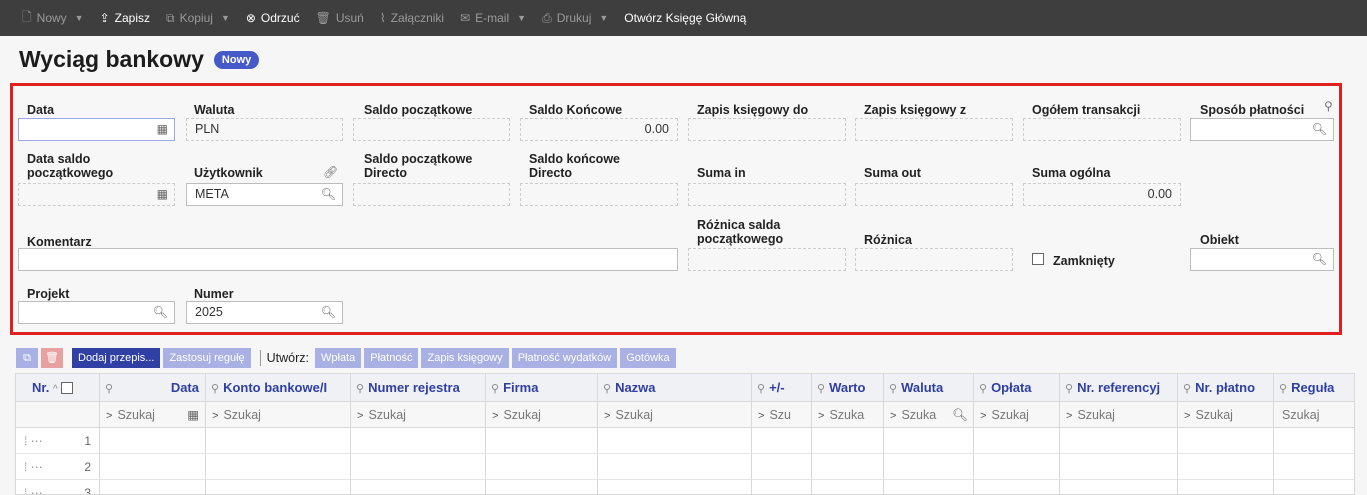 The height and width of the screenshot is (495, 1367). Describe the element at coordinates (53, 18) in the screenshot. I see `new-button: 🗋 Nowy ▼` at that location.